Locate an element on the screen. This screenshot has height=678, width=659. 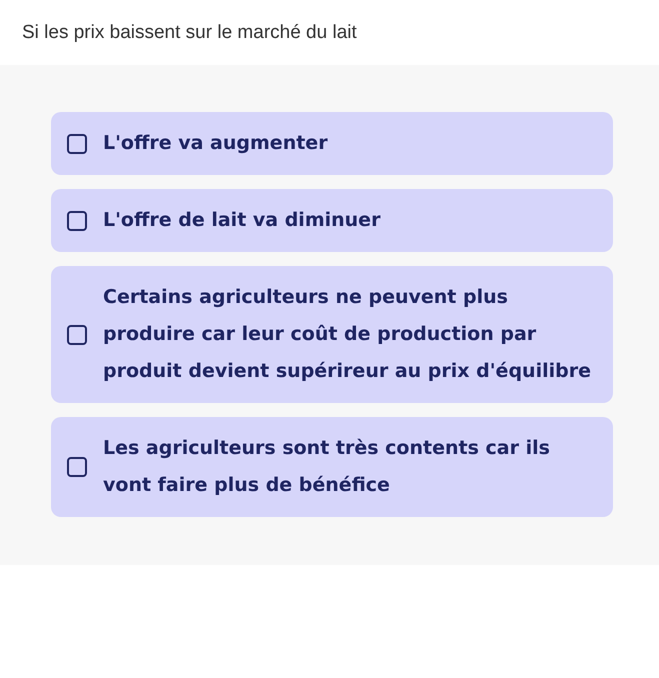
question-text: Si les prix baissent sur le marché du lait is located at coordinates (189, 33).